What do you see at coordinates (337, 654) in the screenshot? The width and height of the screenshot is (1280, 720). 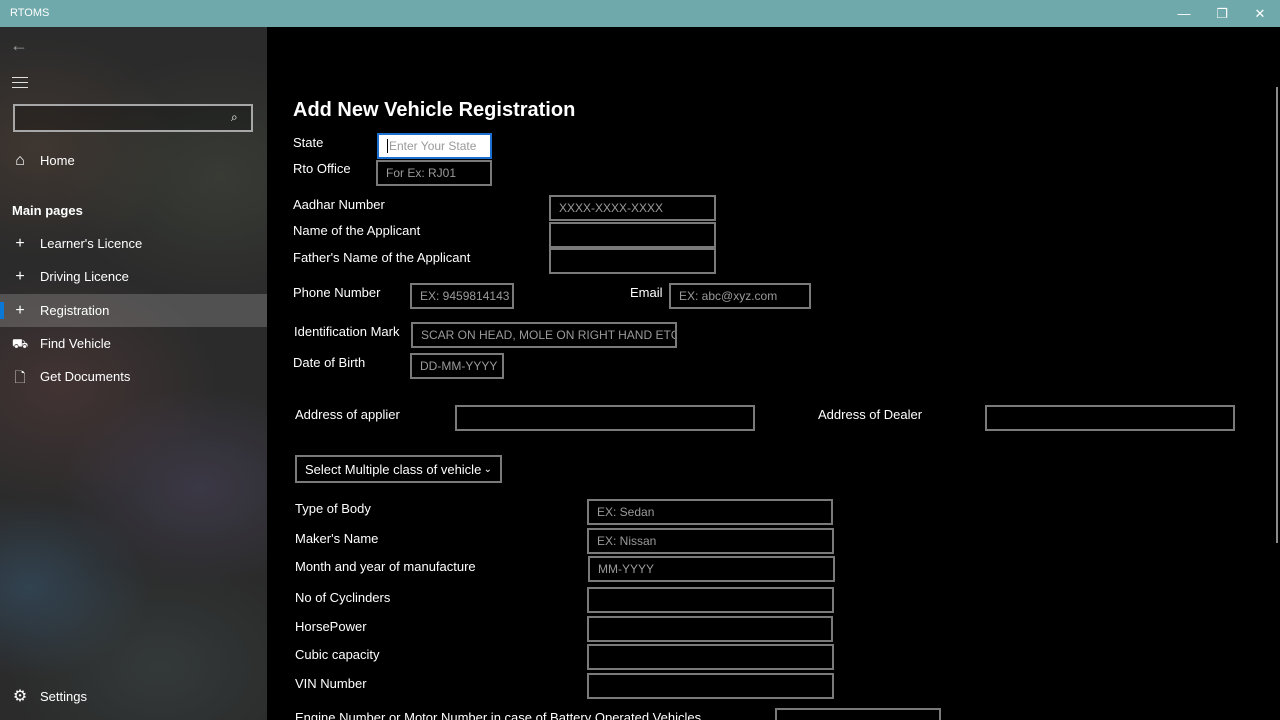 I see `cubic-capacity-label: Cubic capacity` at bounding box center [337, 654].